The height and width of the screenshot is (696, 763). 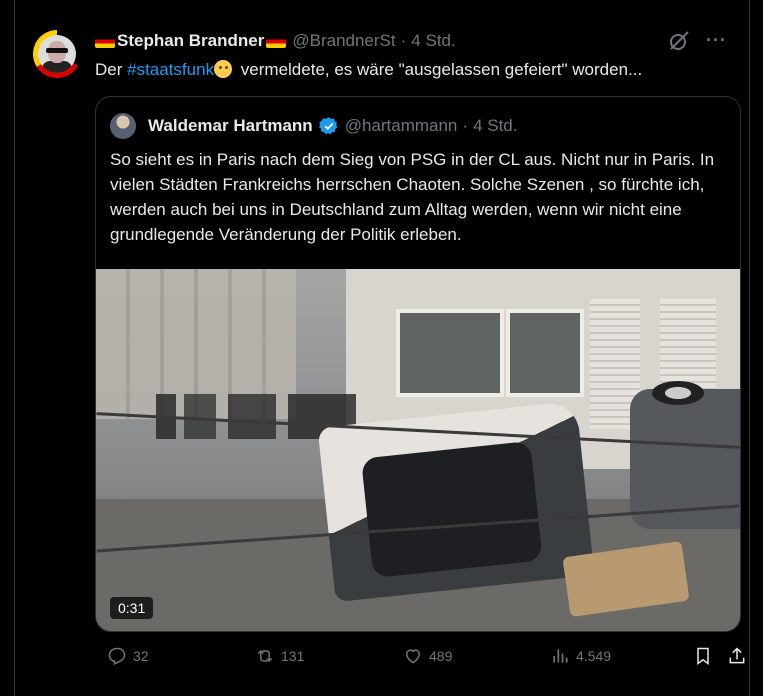 I want to click on reply-count: 32, so click(x=141, y=656).